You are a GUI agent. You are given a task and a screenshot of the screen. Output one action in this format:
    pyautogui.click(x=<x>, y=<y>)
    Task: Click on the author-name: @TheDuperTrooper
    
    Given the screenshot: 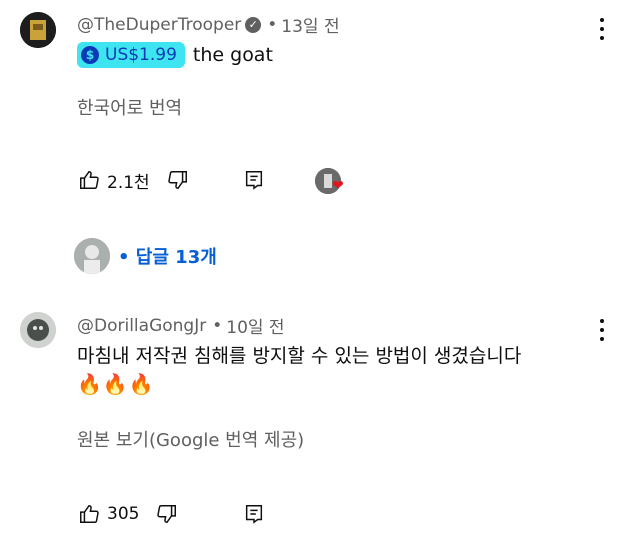 What is the action you would take?
    pyautogui.click(x=159, y=25)
    